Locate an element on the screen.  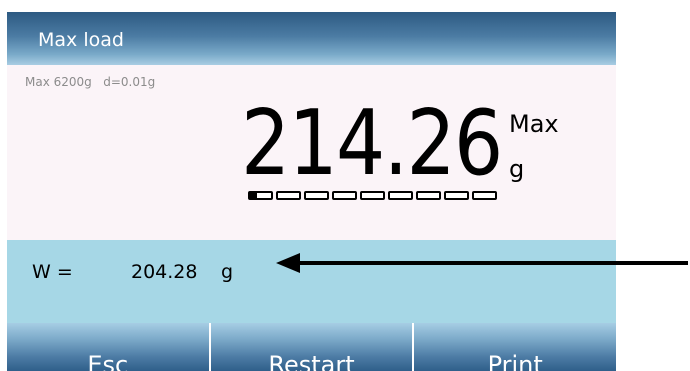
result-unit: g is located at coordinates (227, 272).